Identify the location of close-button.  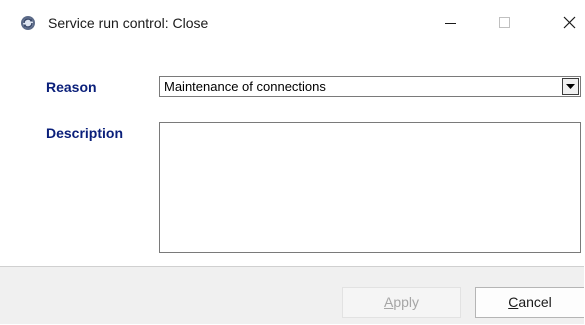
(565, 23).